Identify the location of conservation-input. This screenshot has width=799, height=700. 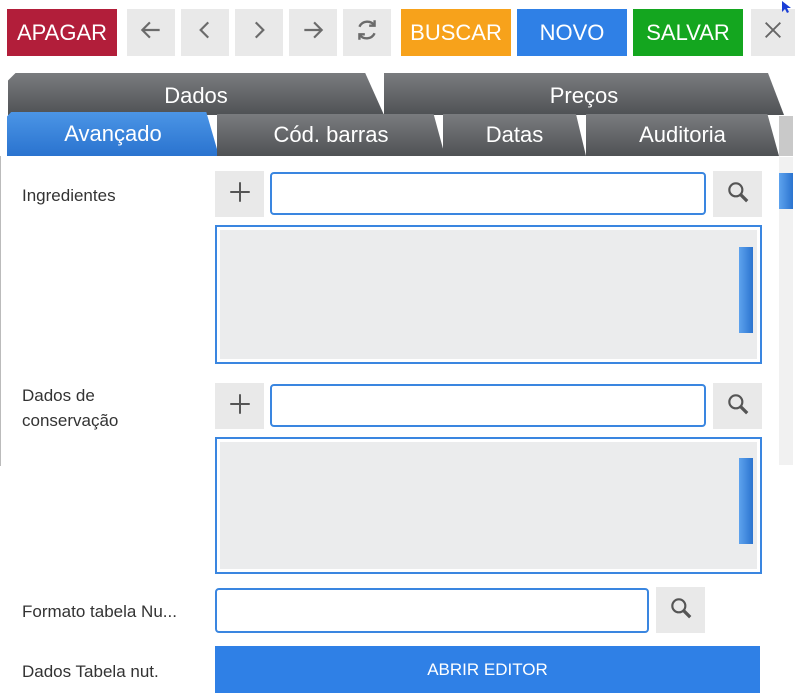
(488, 405).